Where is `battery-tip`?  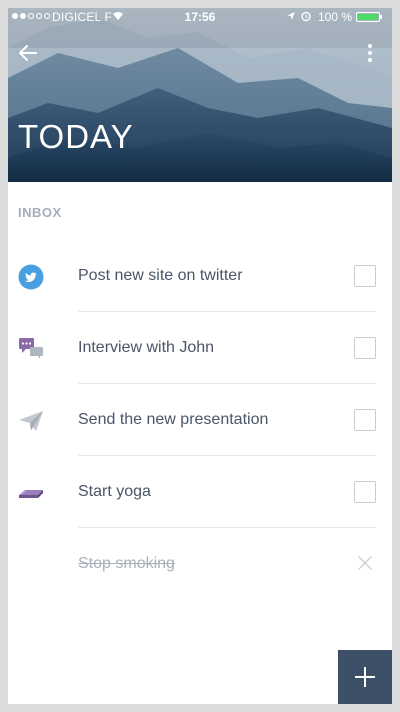 battery-tip is located at coordinates (381, 17).